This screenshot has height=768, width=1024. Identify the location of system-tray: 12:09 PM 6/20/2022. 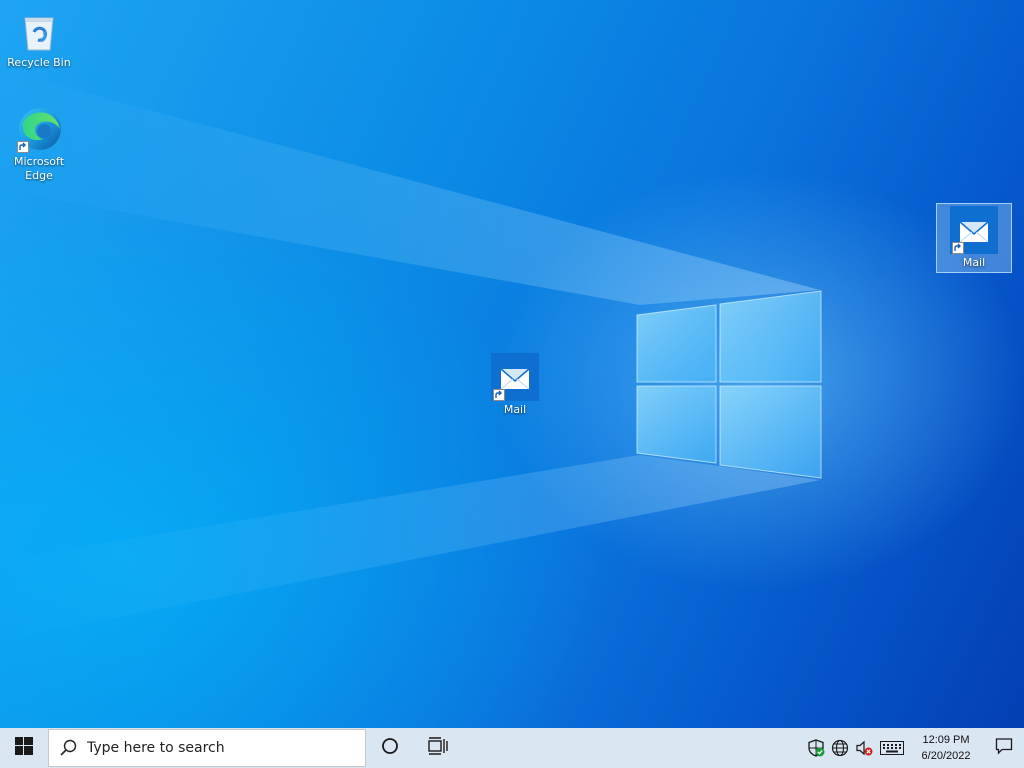
(914, 748).